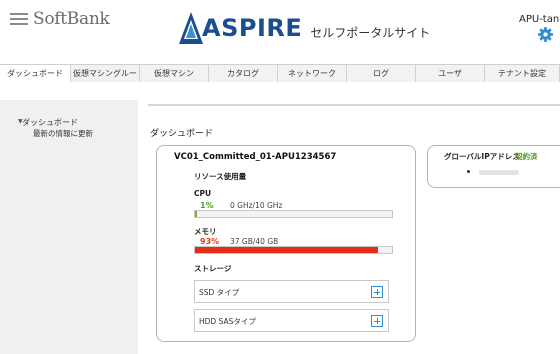 Image resolution: width=560 pixels, height=354 pixels. I want to click on aspire-logo: ASPIRE セルフポータルサイト, so click(304, 28).